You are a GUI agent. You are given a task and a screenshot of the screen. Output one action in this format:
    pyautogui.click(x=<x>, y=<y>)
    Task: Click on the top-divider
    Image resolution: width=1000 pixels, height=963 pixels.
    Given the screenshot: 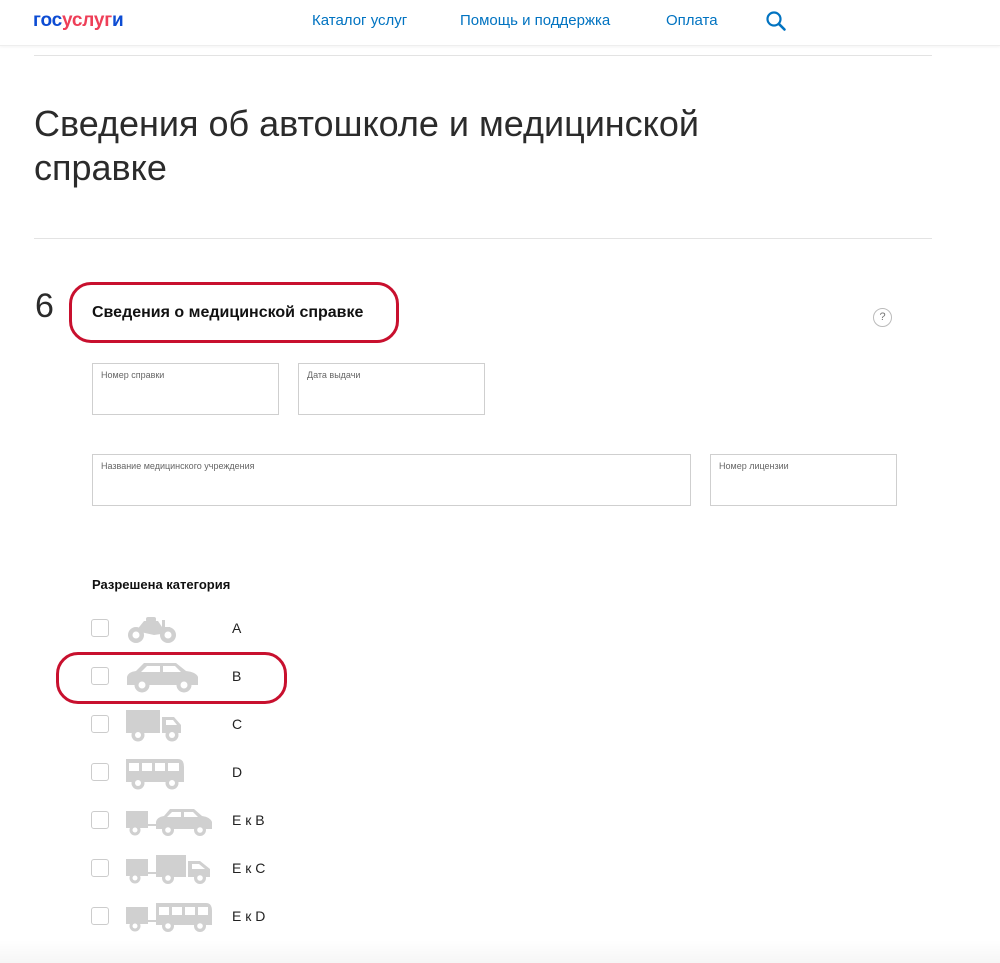 What is the action you would take?
    pyautogui.click(x=483, y=55)
    